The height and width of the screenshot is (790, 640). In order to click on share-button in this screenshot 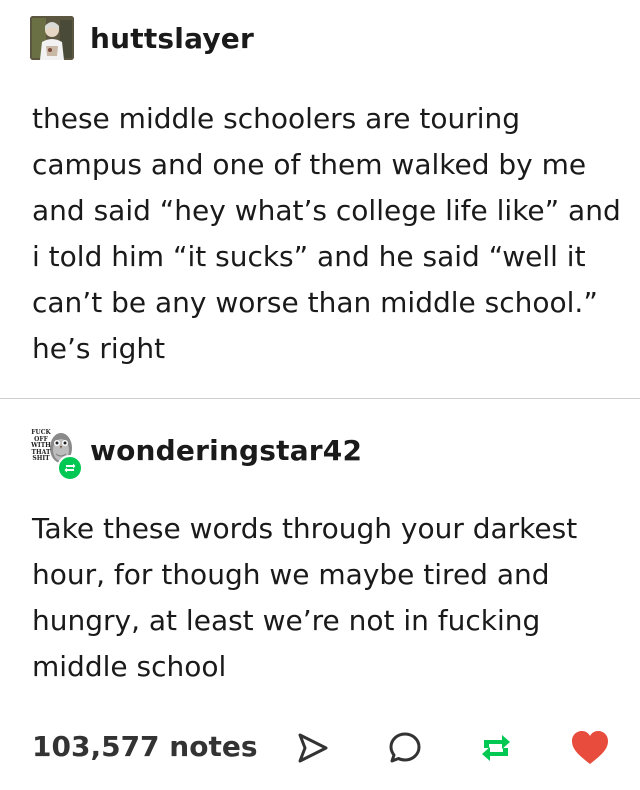, I will do `click(313, 748)`.